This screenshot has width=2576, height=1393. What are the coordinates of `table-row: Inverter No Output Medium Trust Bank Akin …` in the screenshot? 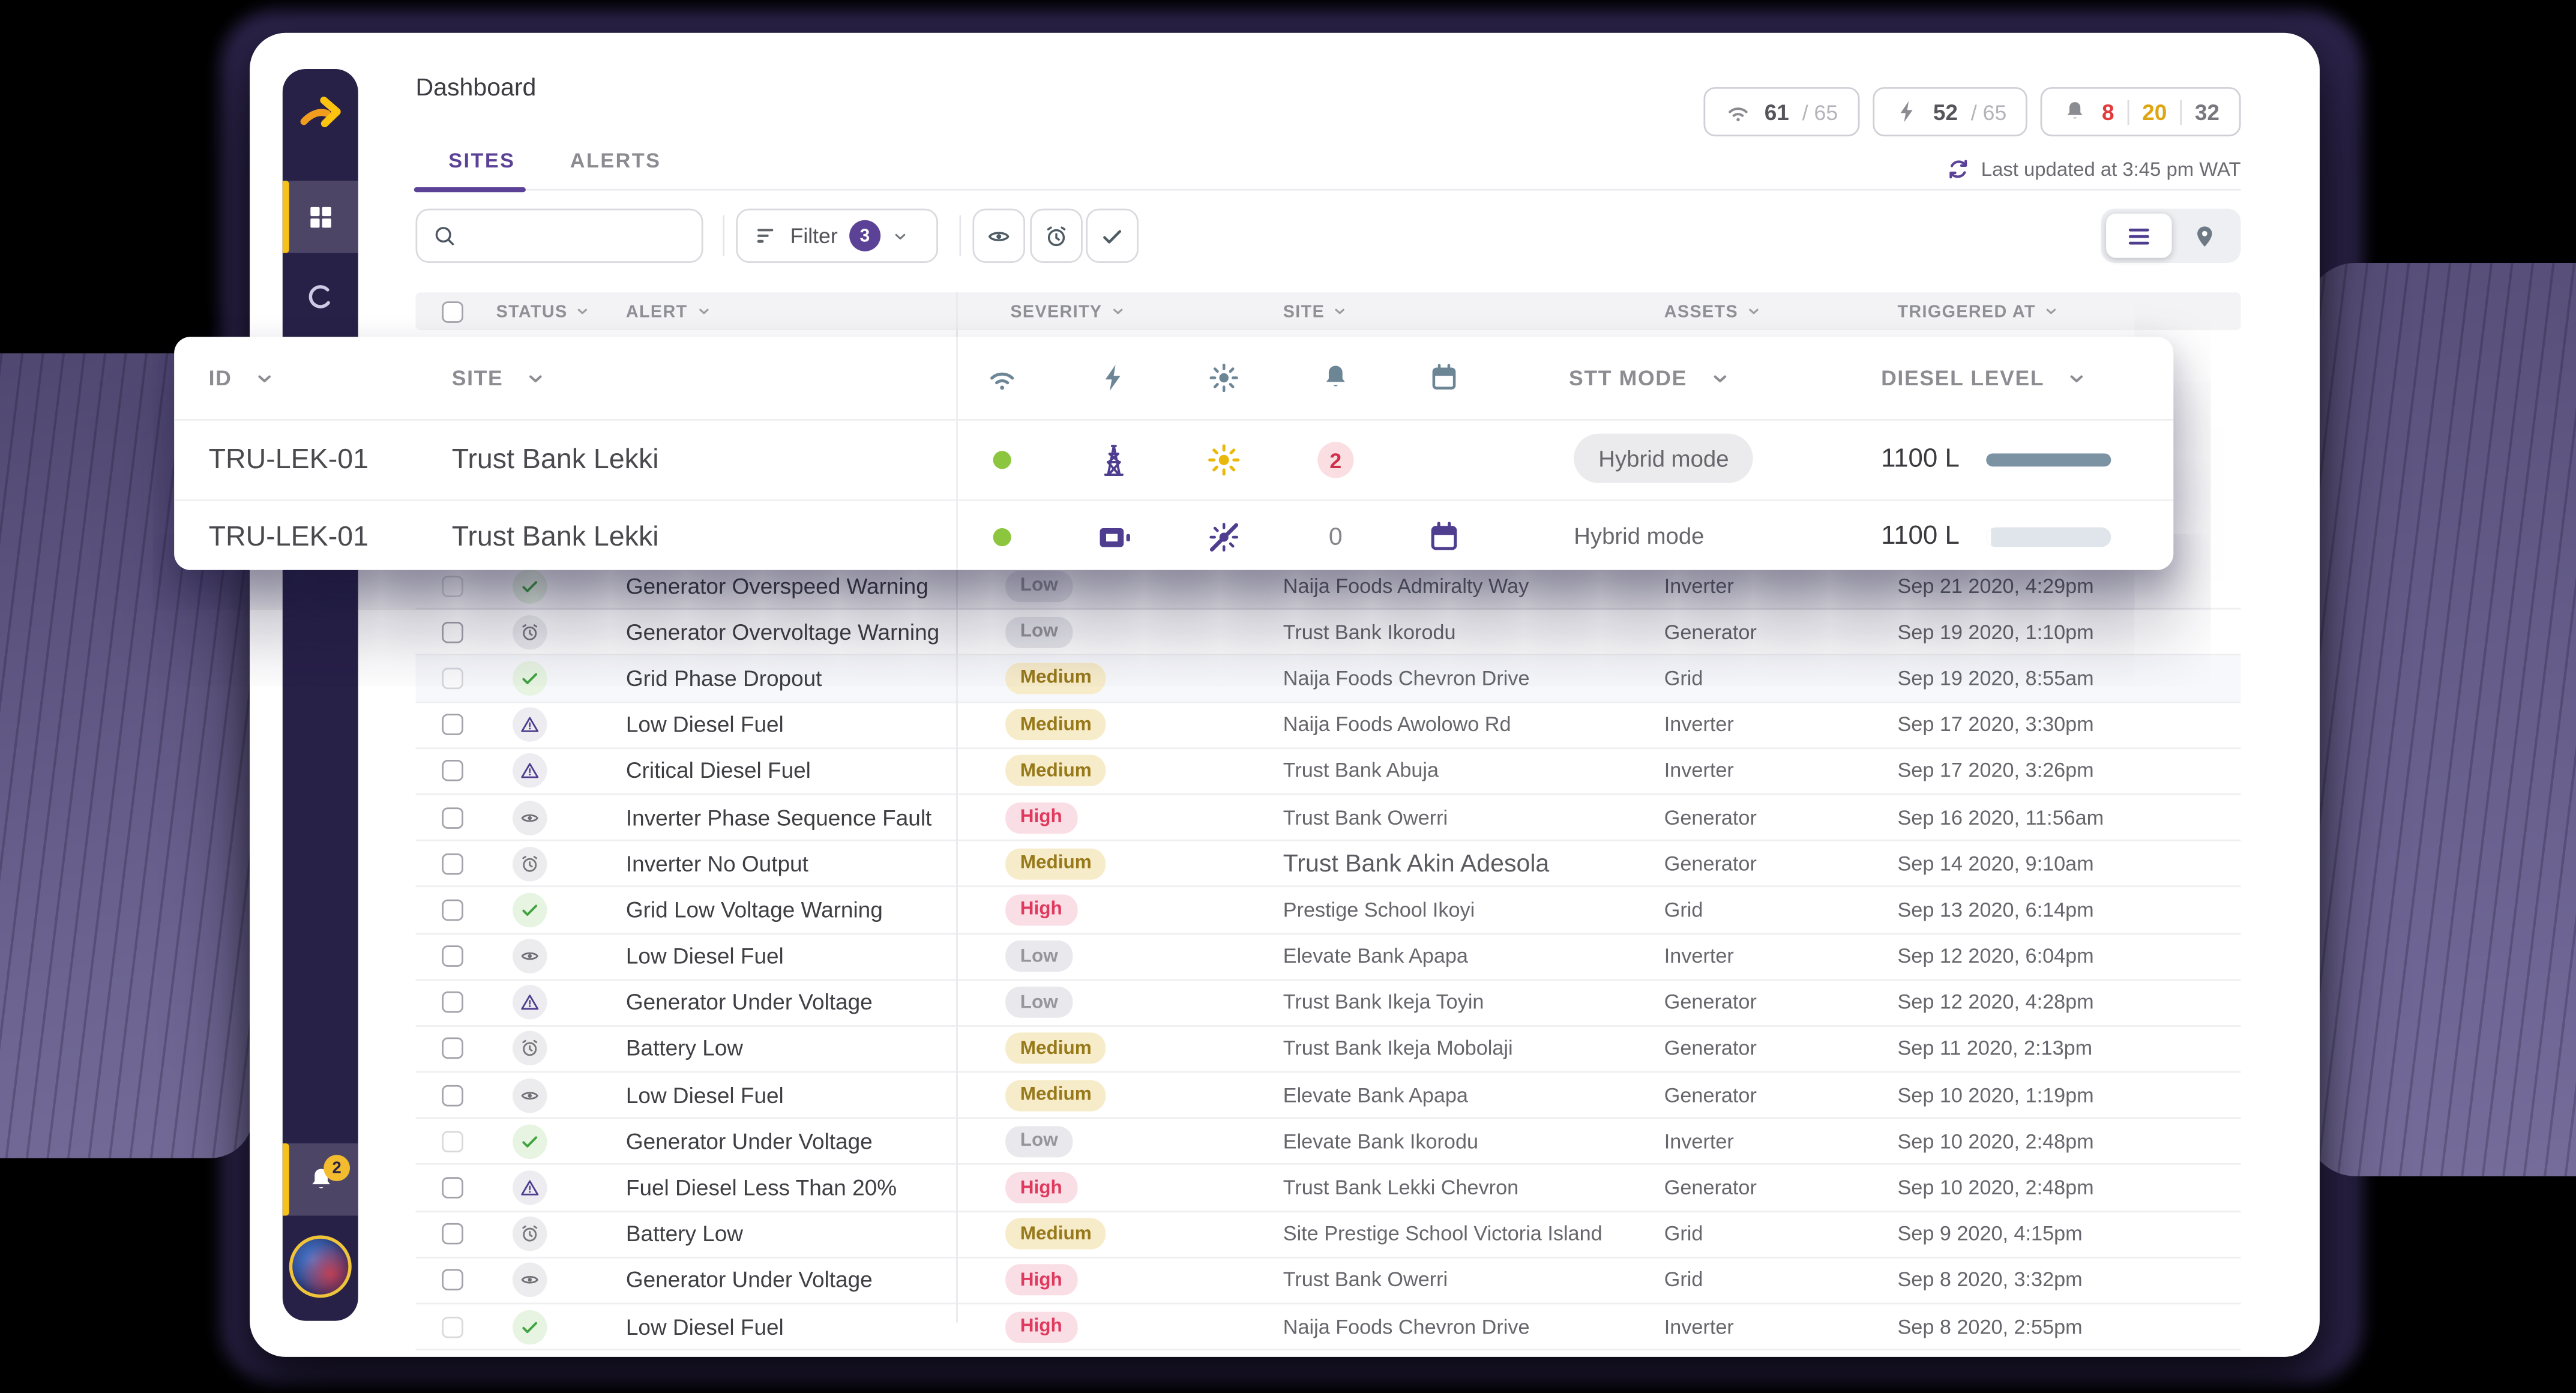 It's located at (1328, 864).